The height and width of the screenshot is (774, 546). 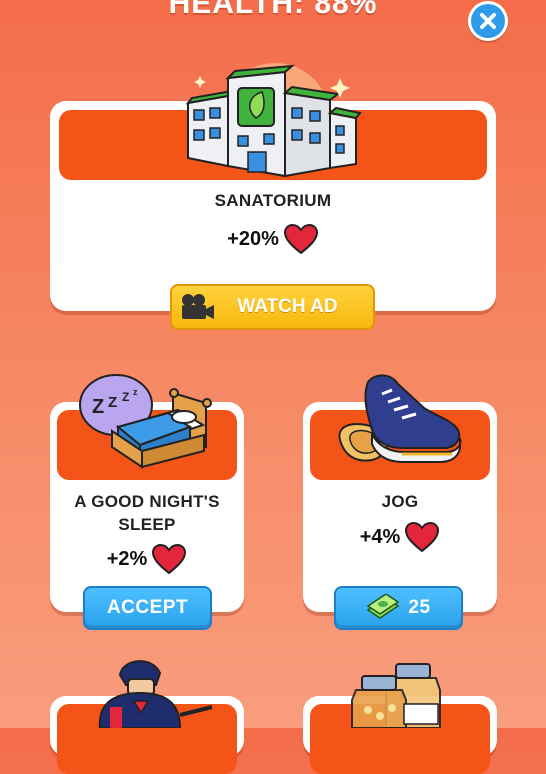 What do you see at coordinates (273, 10) in the screenshot?
I see `health-title: HEALTH: 88%` at bounding box center [273, 10].